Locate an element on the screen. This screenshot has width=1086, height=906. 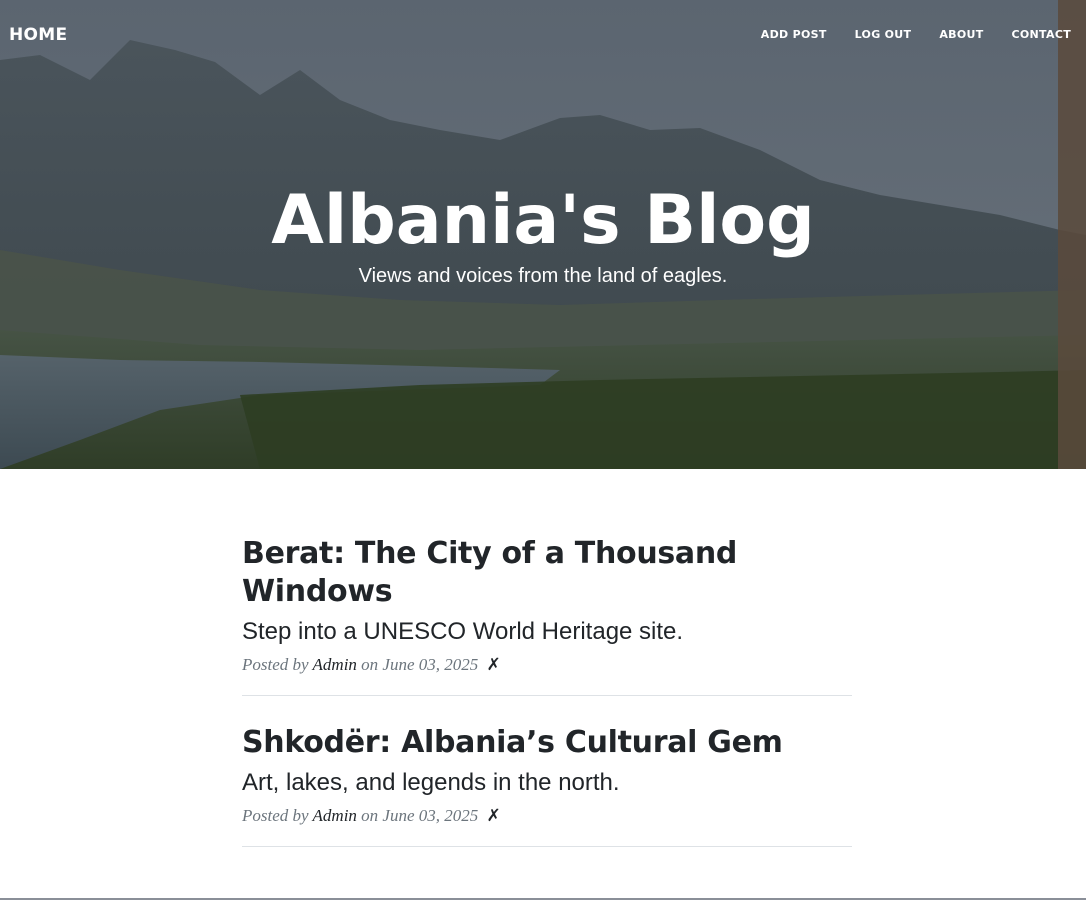
post-title-link: Berat: The City of a Thousand Windows is located at coordinates (547, 573).